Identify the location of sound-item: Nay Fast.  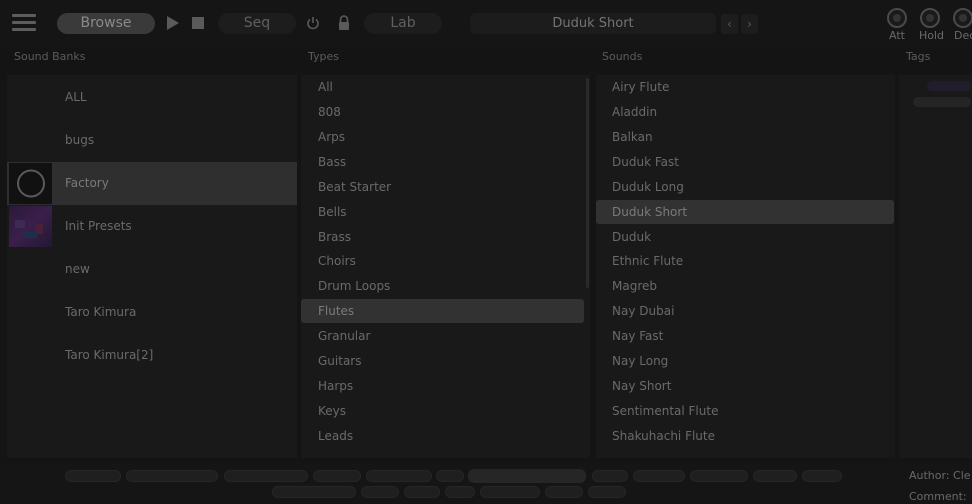
(745, 336).